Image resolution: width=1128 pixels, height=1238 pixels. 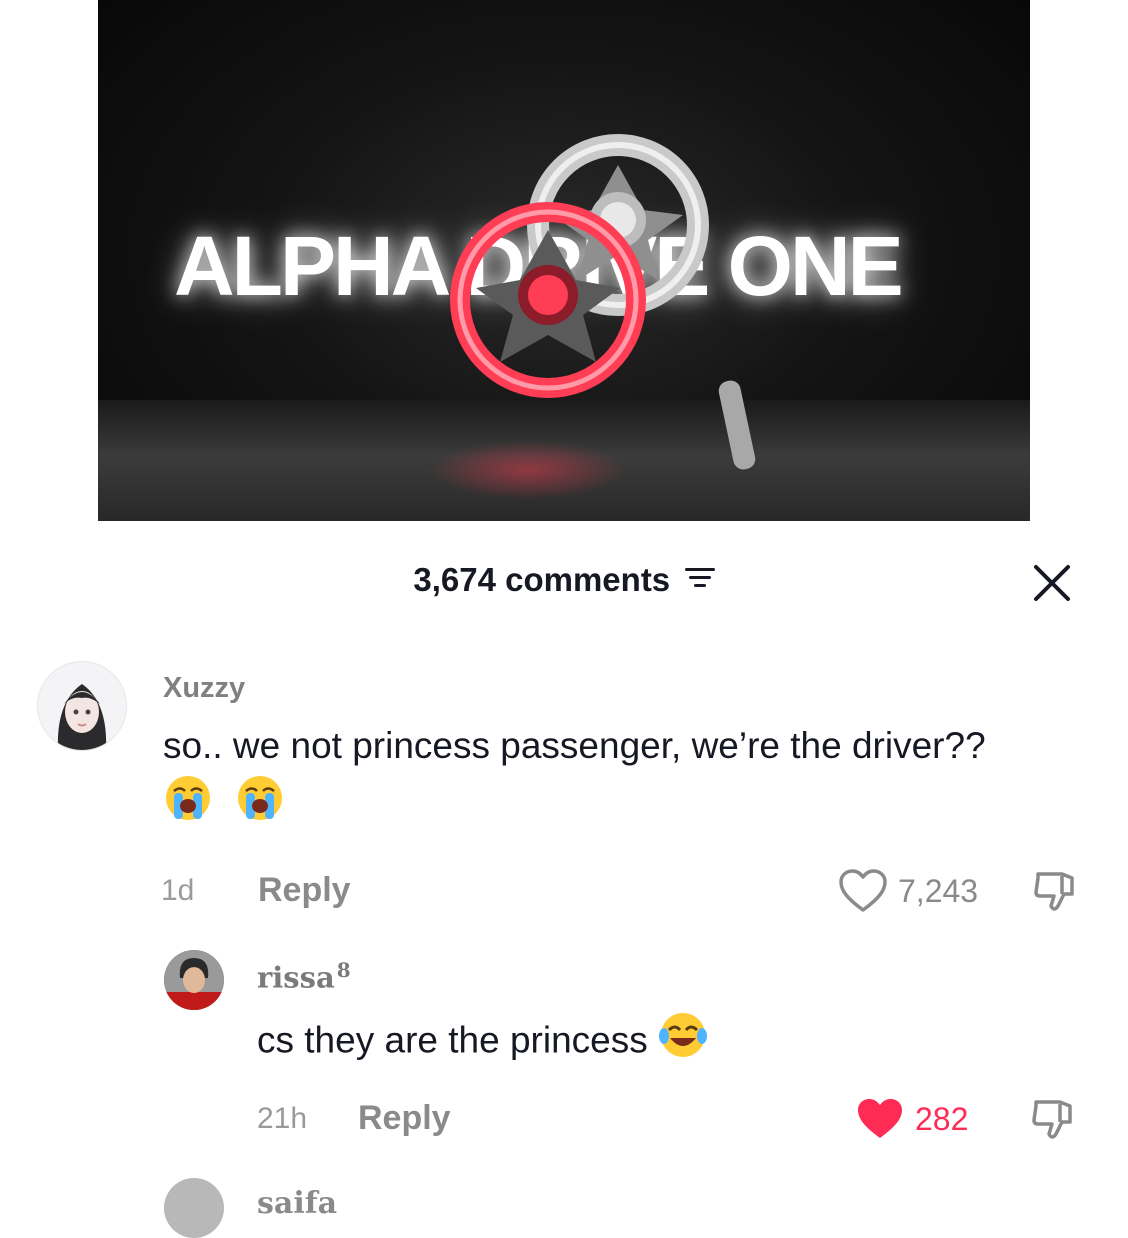 What do you see at coordinates (343, 970) in the screenshot?
I see `reply-username-badge: 8` at bounding box center [343, 970].